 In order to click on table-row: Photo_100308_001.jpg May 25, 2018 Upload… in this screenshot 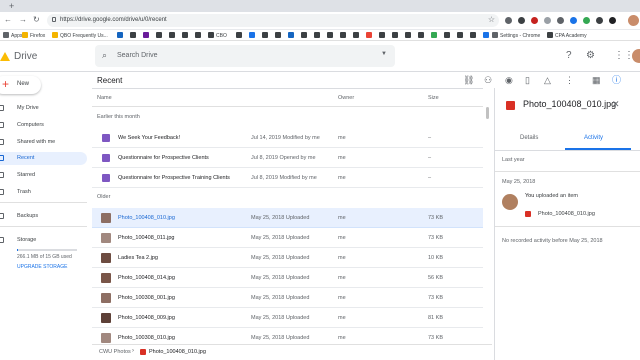, I will do `click(287, 298)`.